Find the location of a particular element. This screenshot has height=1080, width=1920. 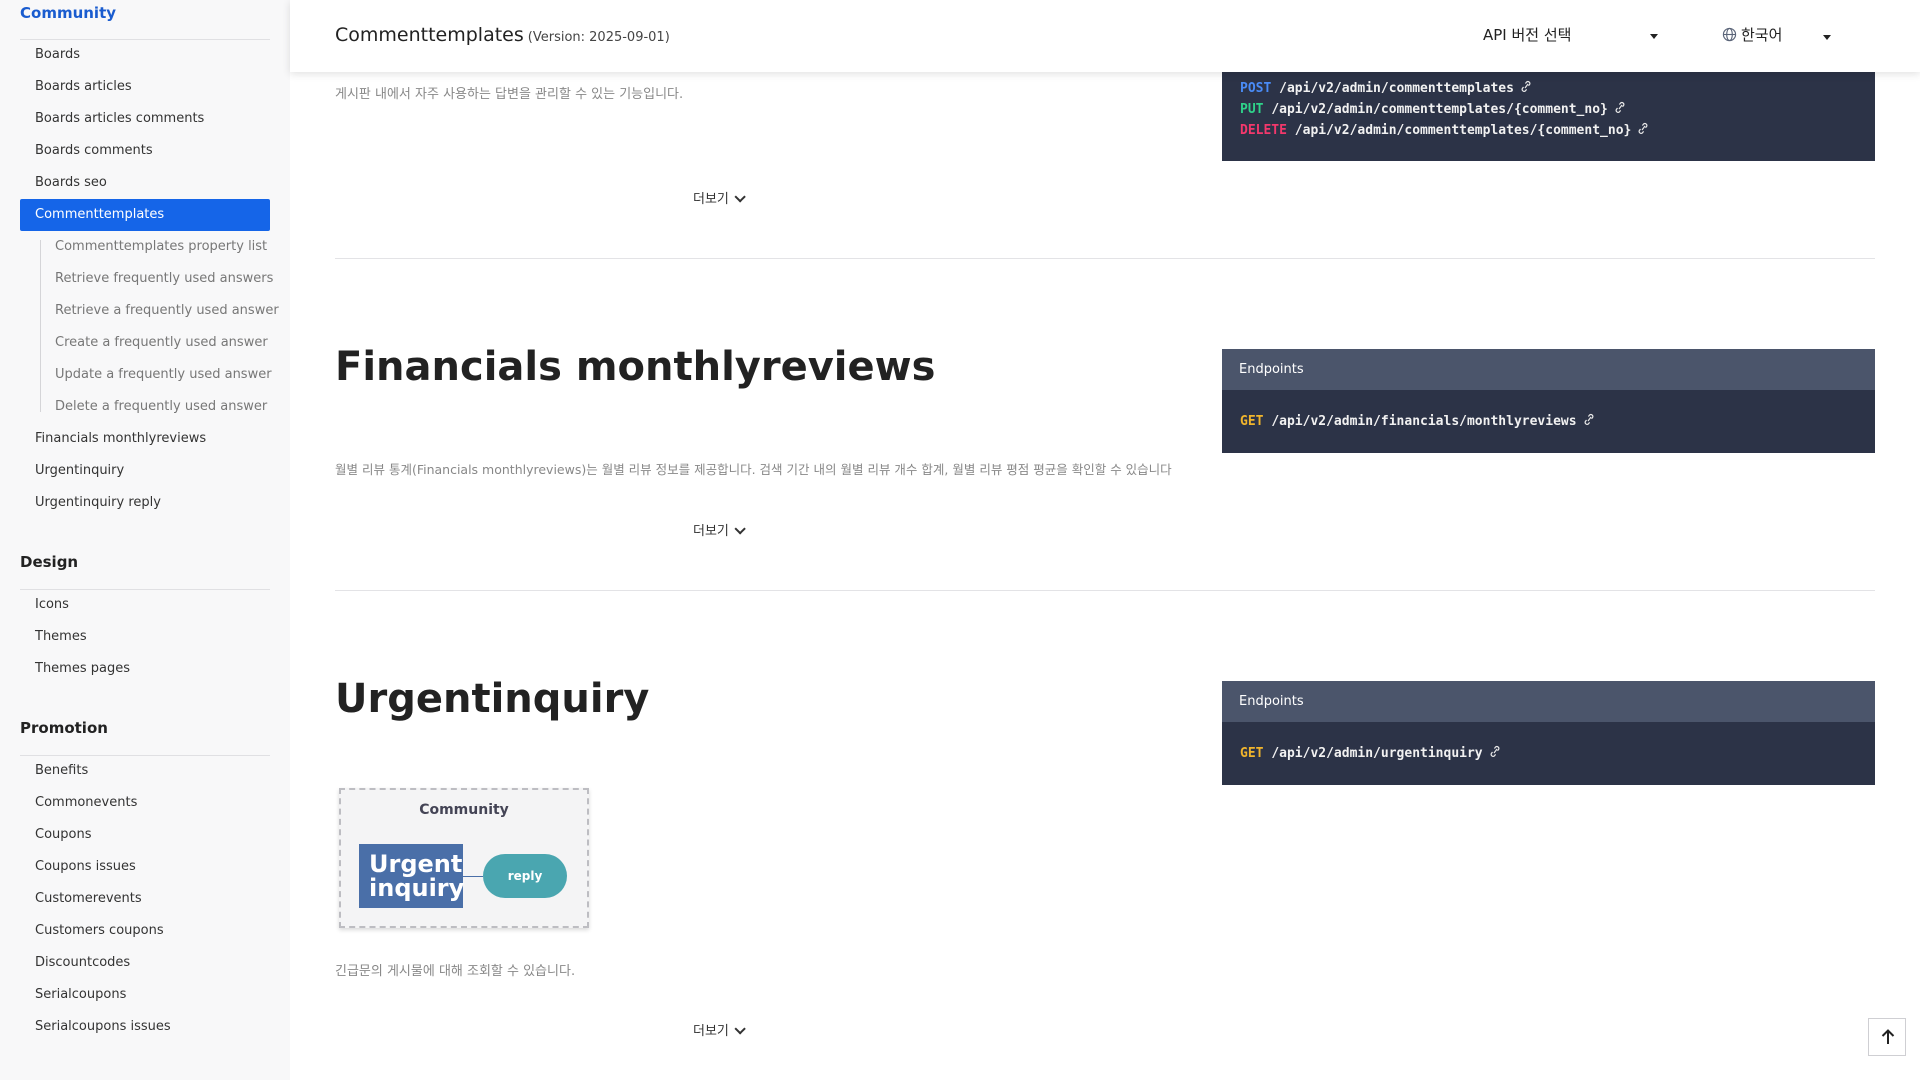

diagram-urgent-inquiry-box: Urgent inquiry is located at coordinates (412, 876).